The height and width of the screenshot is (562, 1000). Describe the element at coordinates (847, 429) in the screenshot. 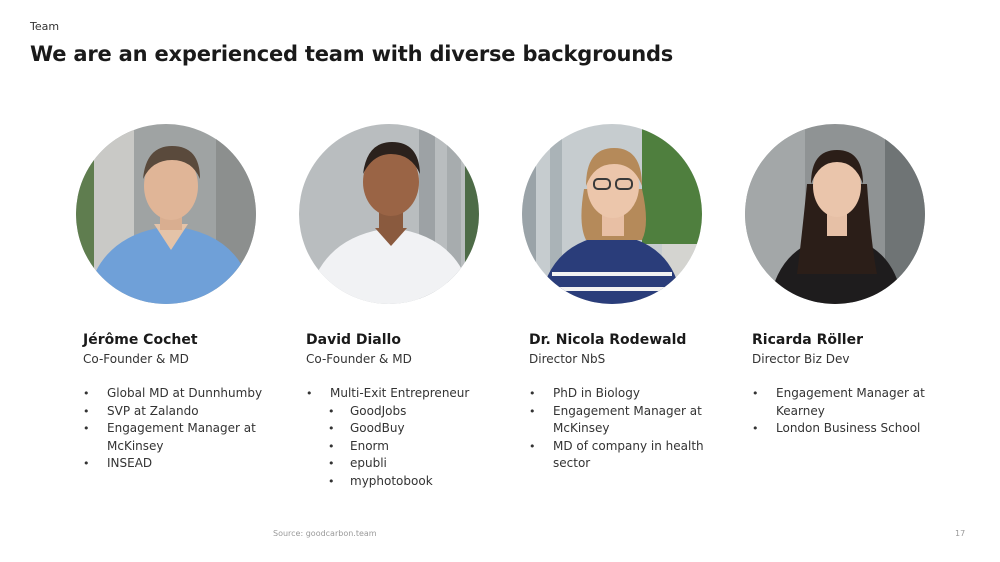

I see `list-item: London Business School` at that location.